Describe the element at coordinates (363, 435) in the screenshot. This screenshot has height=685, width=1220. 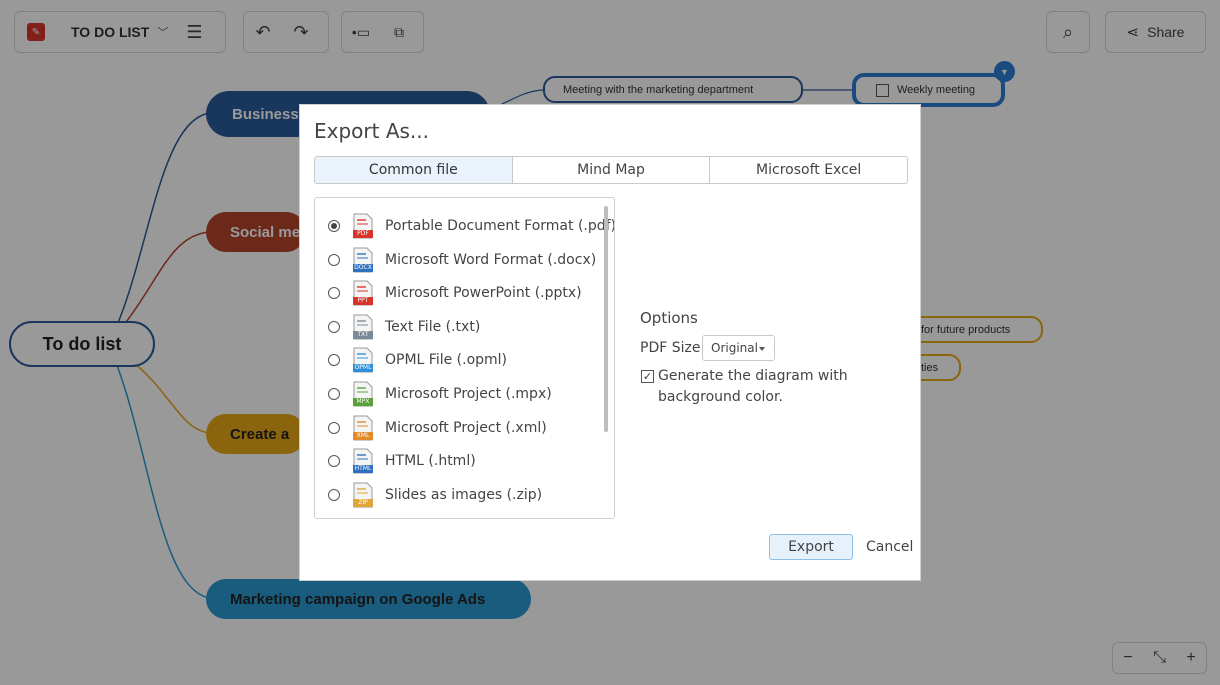
I see `format-badge: XML` at that location.